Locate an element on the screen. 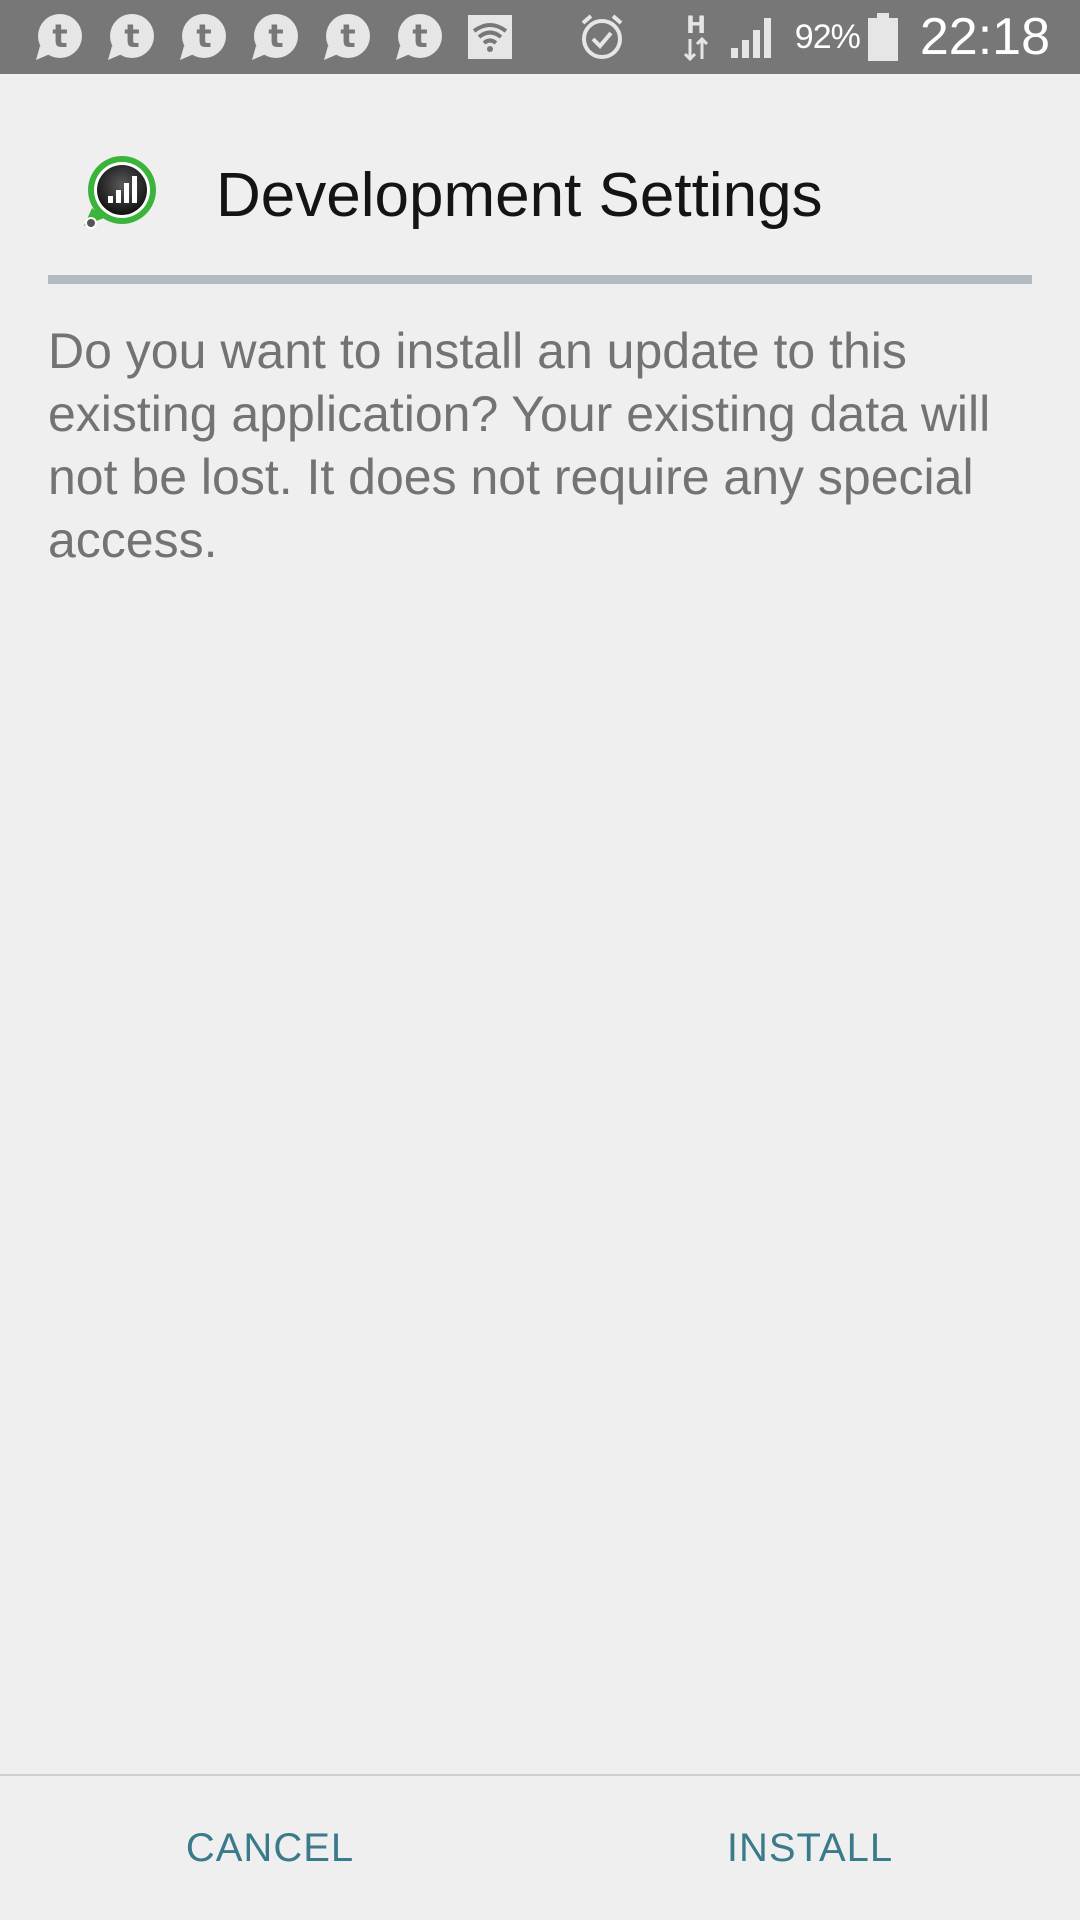 The width and height of the screenshot is (1080, 1920). status-right: H 92% 22:18 is located at coordinates (805, 37).